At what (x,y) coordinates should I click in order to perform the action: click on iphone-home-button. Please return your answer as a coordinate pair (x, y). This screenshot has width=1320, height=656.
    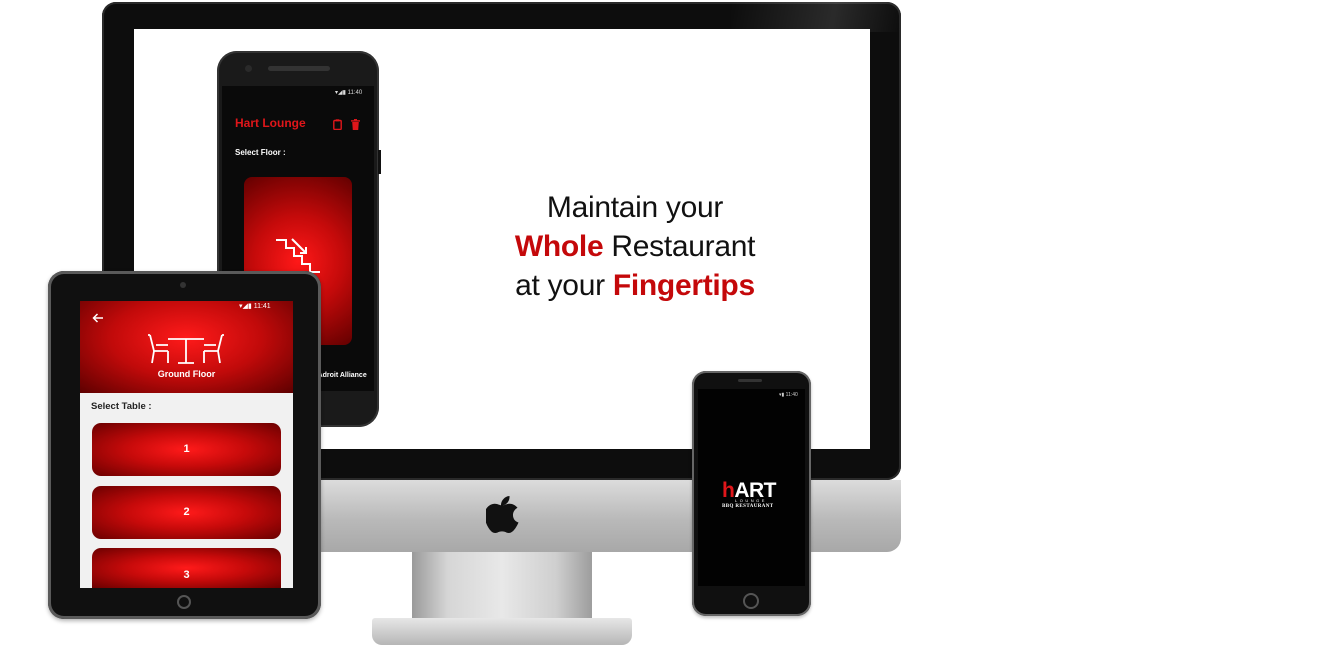
    Looking at the image, I should click on (751, 601).